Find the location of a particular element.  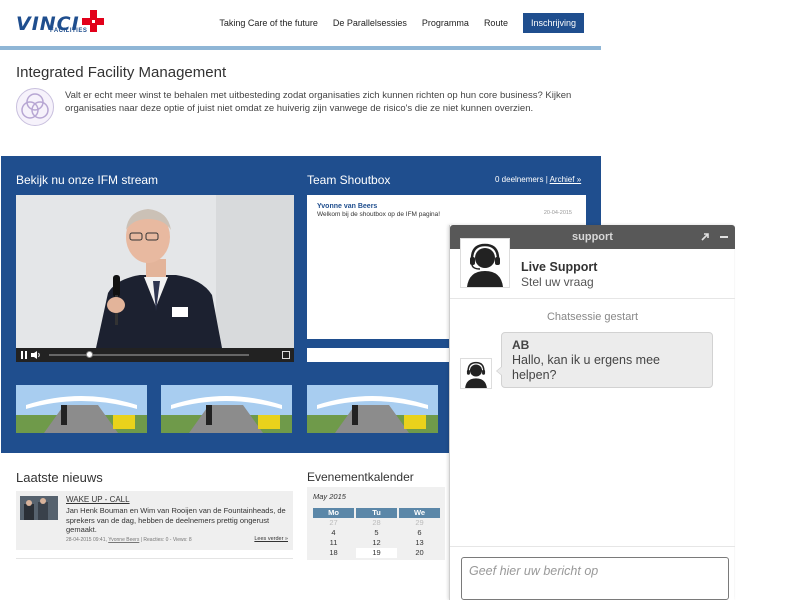

calendar-day-header: Tu is located at coordinates (376, 513).